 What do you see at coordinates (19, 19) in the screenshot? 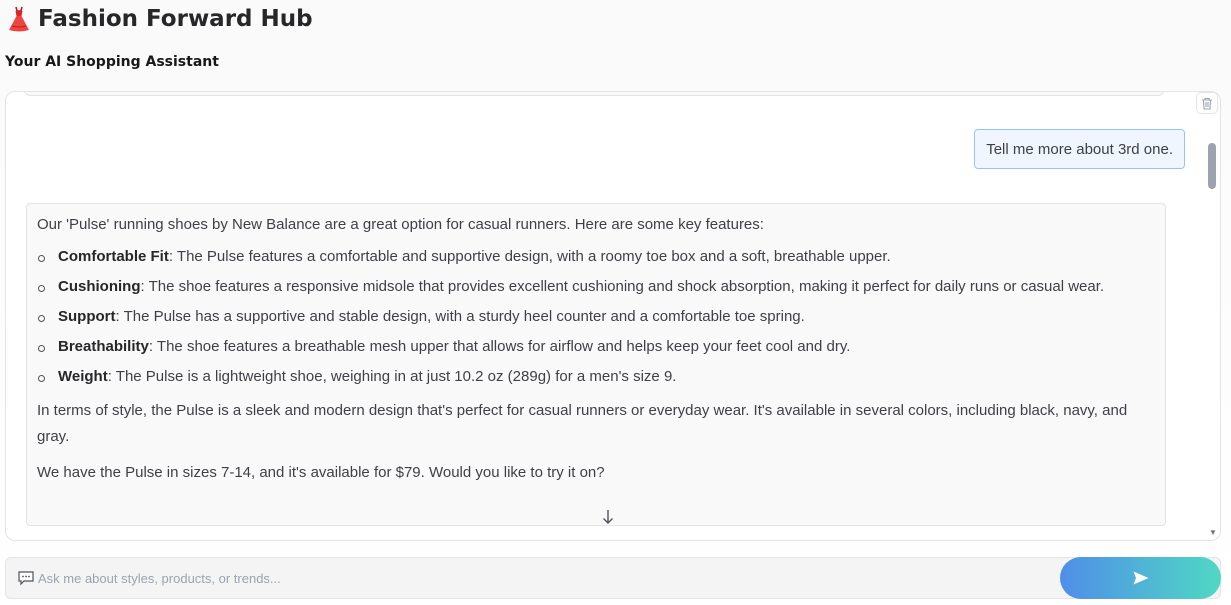
I see `dress-icon` at bounding box center [19, 19].